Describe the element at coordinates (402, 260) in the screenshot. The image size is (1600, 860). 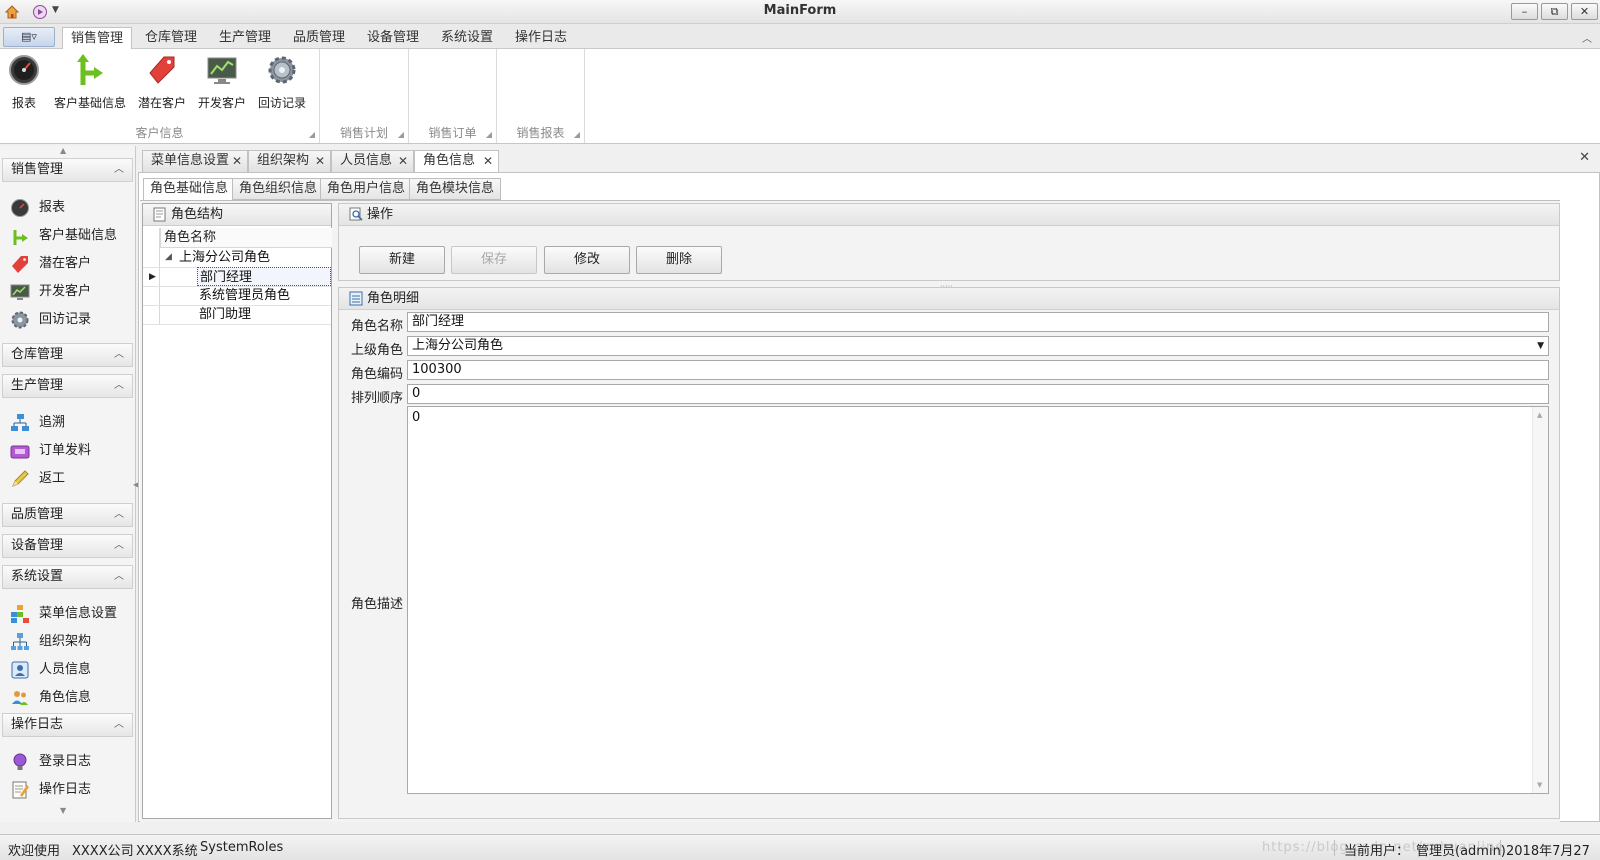
I see `new-button: 新建` at that location.